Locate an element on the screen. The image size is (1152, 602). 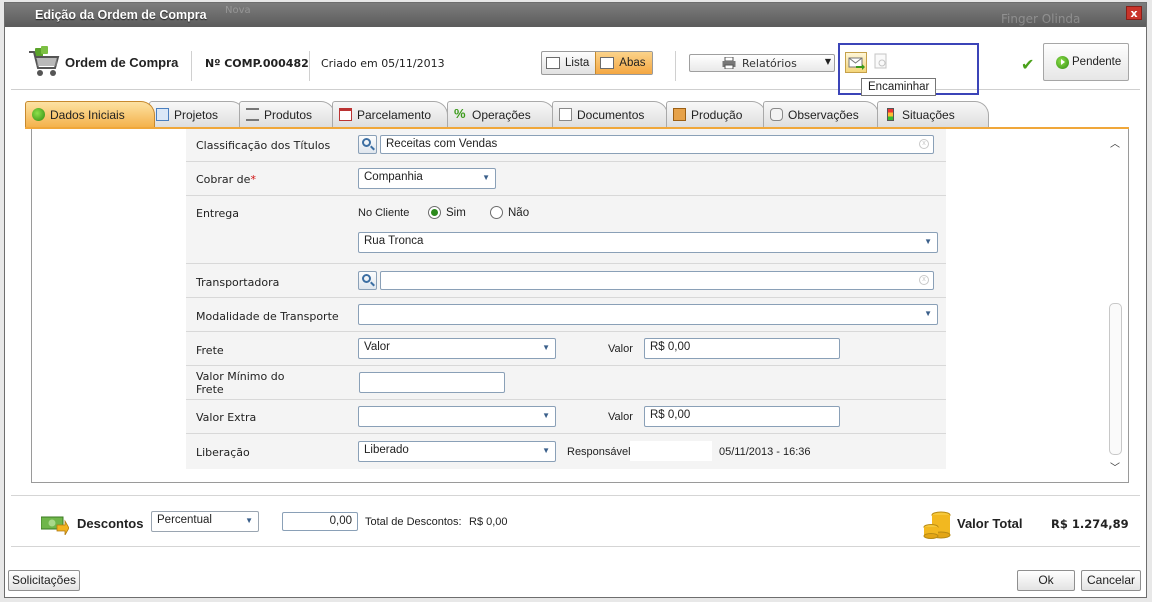
tab-observacoes: Observações is located at coordinates (821, 114).